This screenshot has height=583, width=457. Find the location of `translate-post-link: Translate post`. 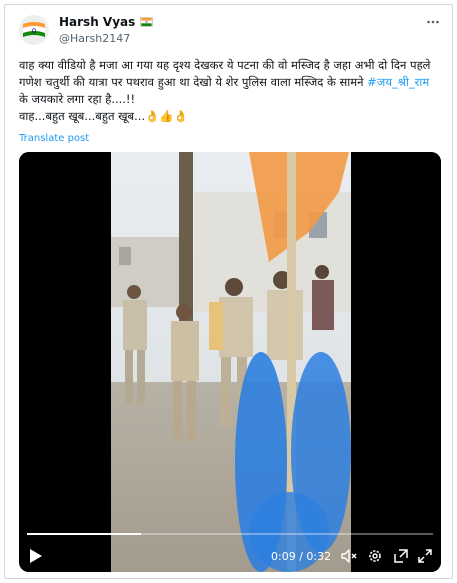

translate-post-link: Translate post is located at coordinates (54, 138).